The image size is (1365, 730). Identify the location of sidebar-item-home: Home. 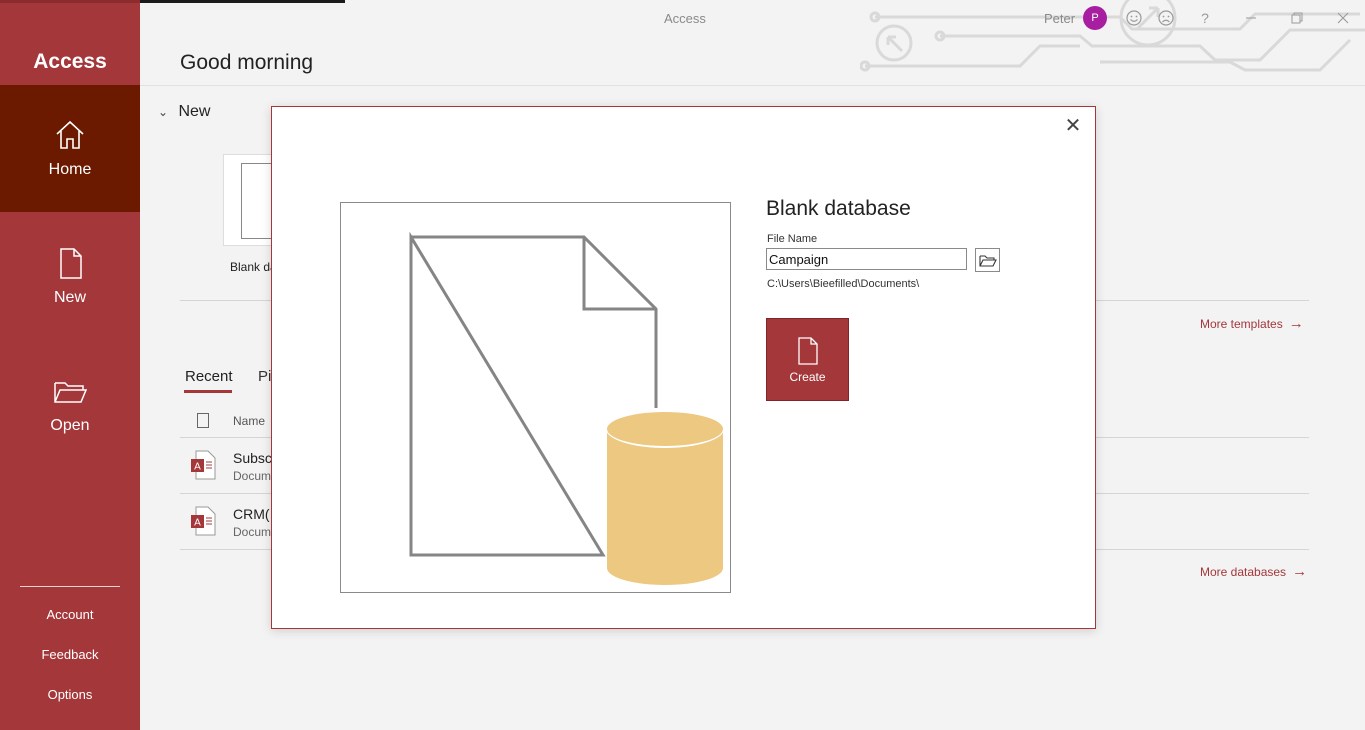
(70, 148).